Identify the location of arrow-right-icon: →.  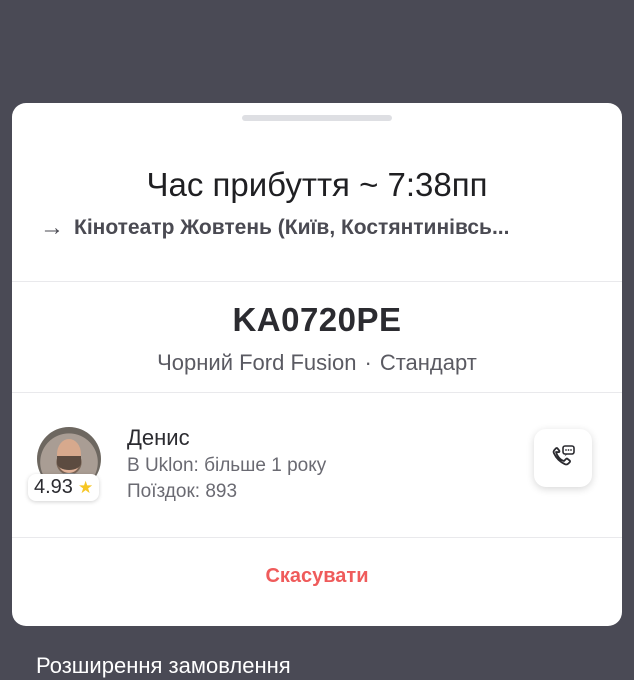
(52, 227).